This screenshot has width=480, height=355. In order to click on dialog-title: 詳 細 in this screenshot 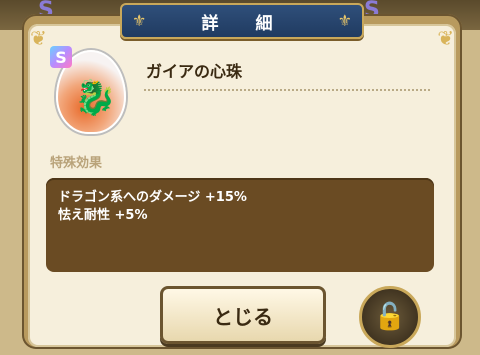, I will do `click(242, 23)`.